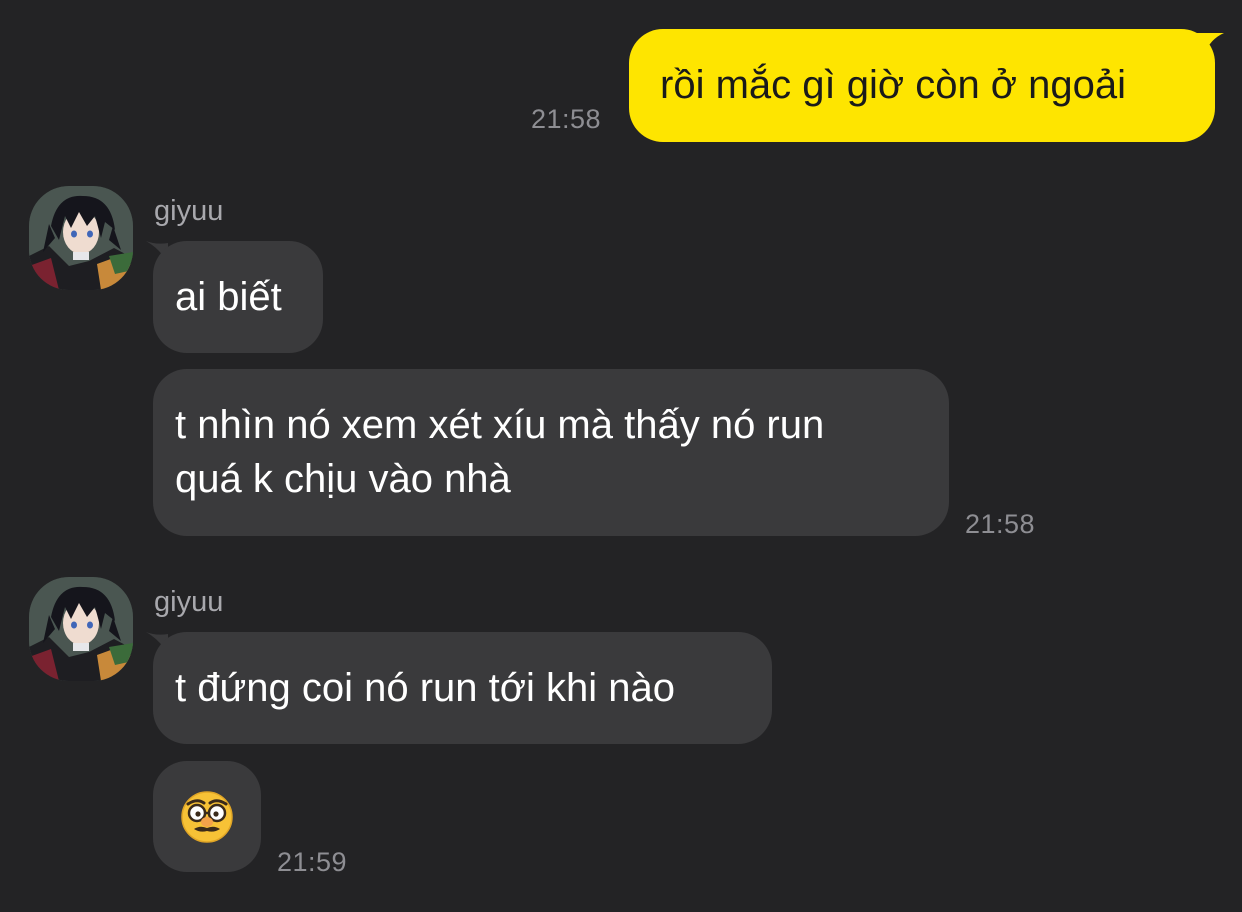 The height and width of the screenshot is (912, 1242). I want to click on message-text-line: quá k chịu vào nhà, so click(343, 479).